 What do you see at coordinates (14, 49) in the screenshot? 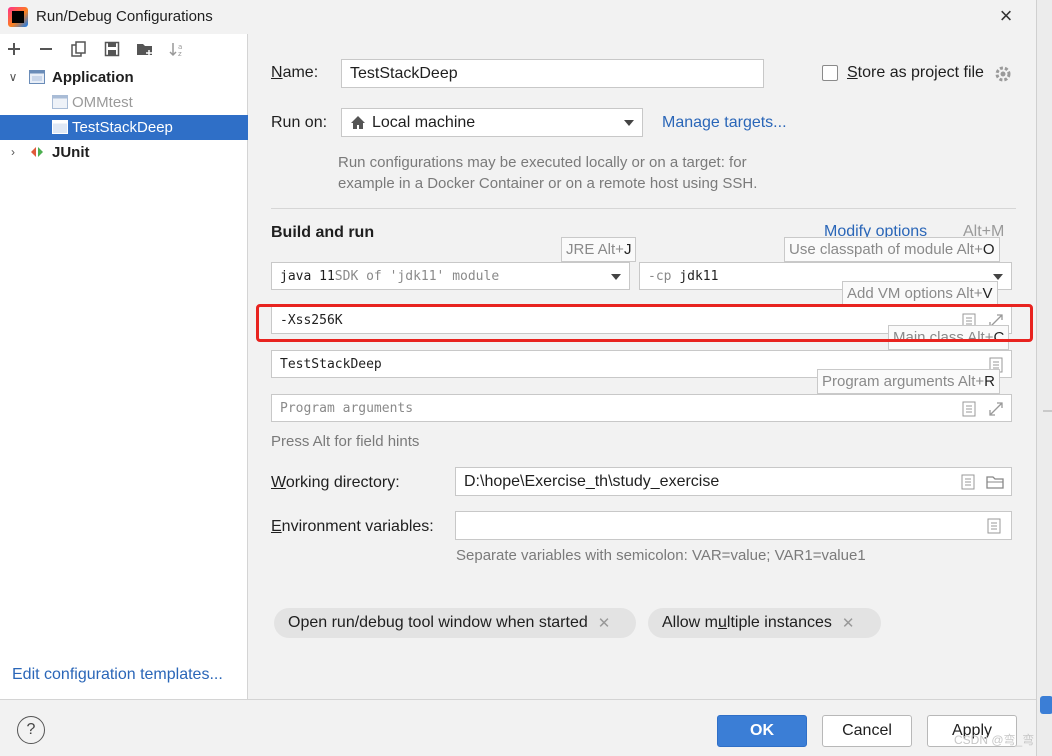
I see `add-icon` at bounding box center [14, 49].